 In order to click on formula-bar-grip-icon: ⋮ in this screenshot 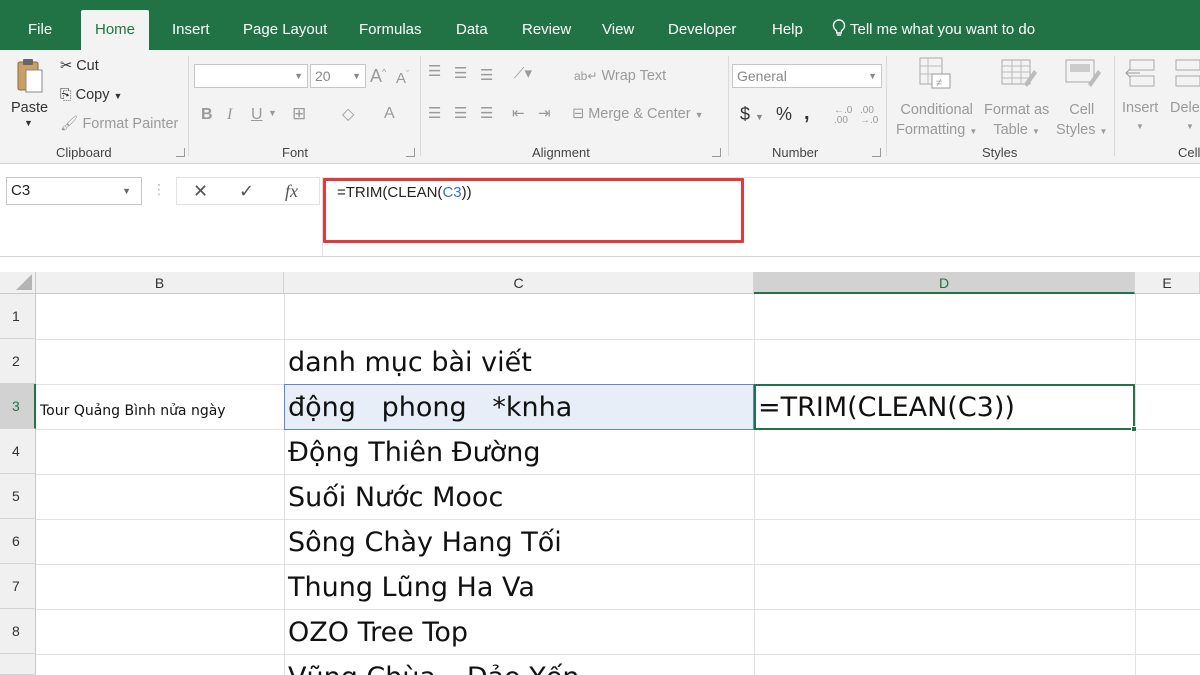, I will do `click(159, 189)`.